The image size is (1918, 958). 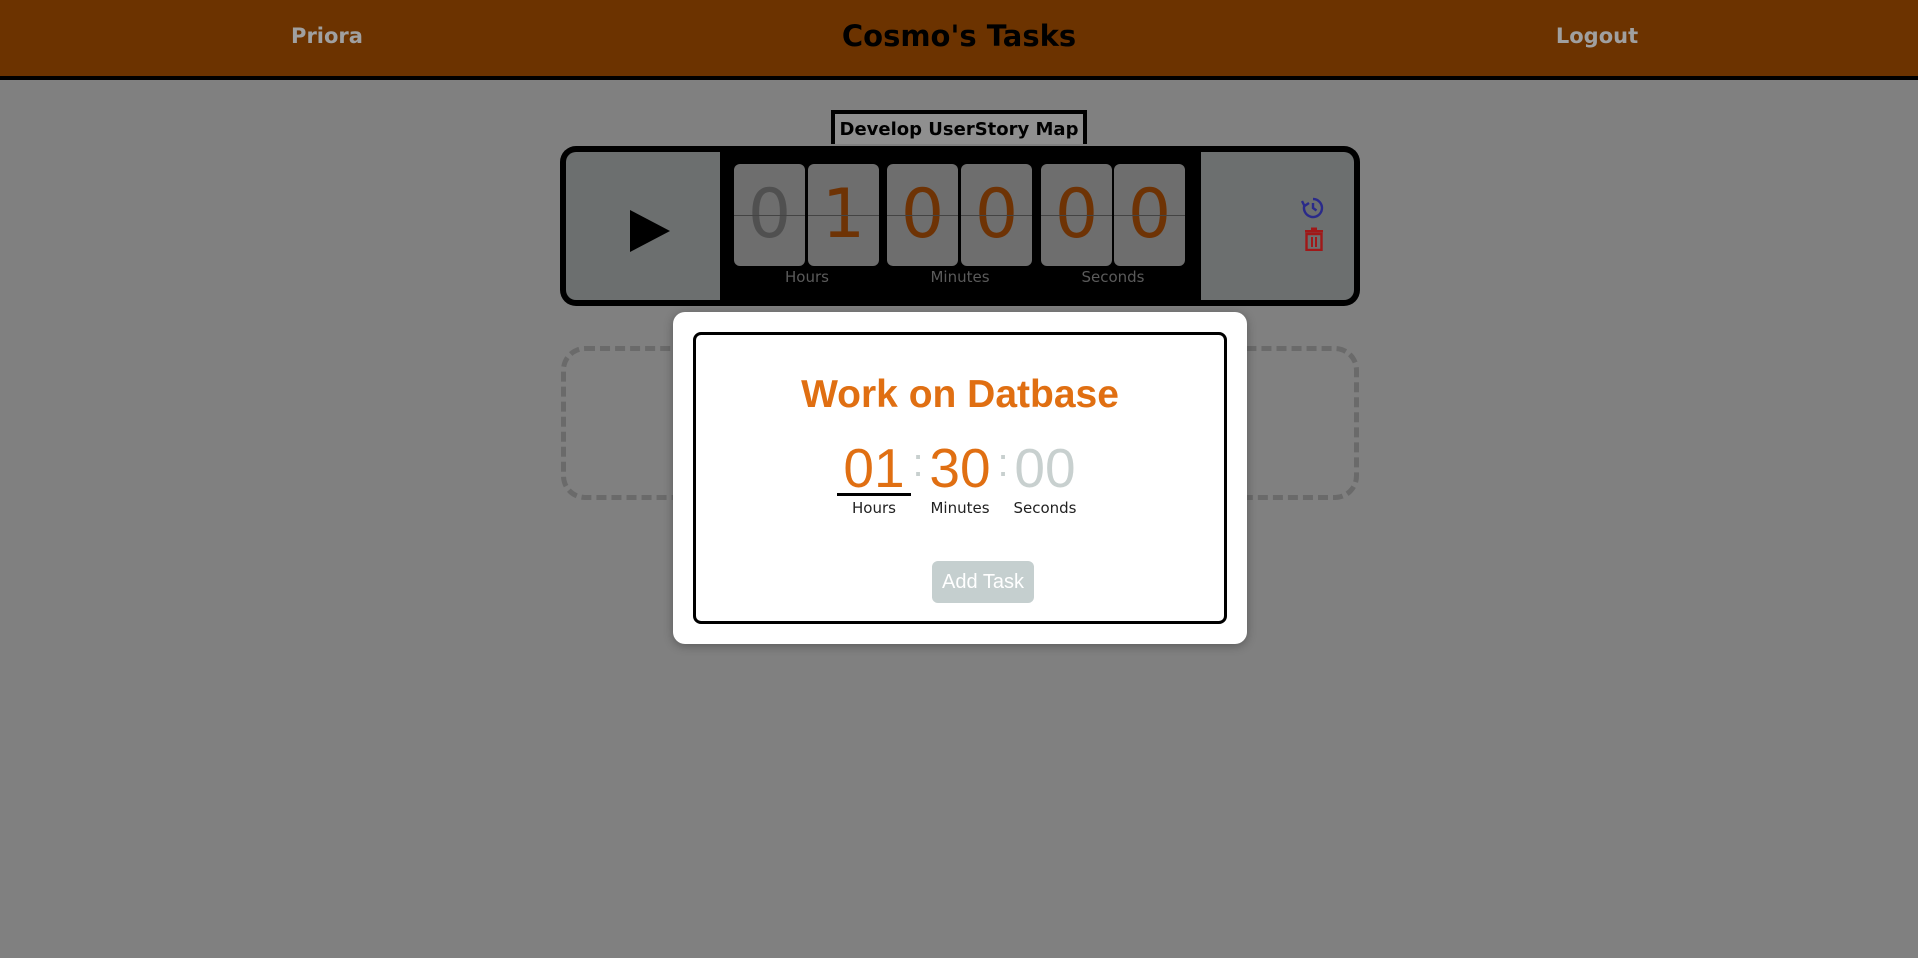 I want to click on add-task-button: Add Task, so click(x=983, y=582).